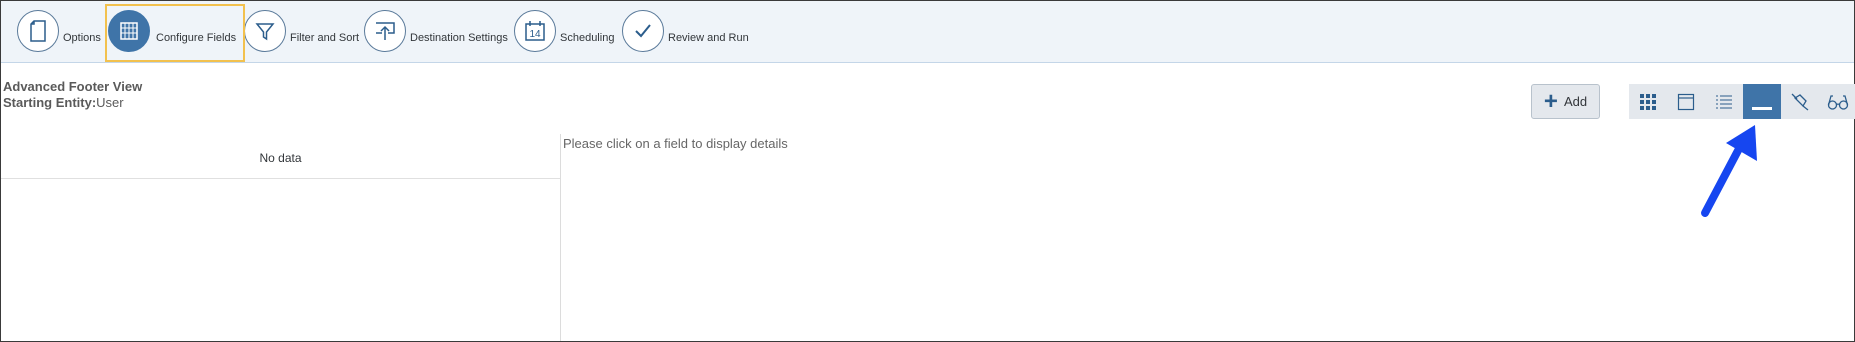 The width and height of the screenshot is (1855, 342). I want to click on step-options: Options, so click(59, 31).